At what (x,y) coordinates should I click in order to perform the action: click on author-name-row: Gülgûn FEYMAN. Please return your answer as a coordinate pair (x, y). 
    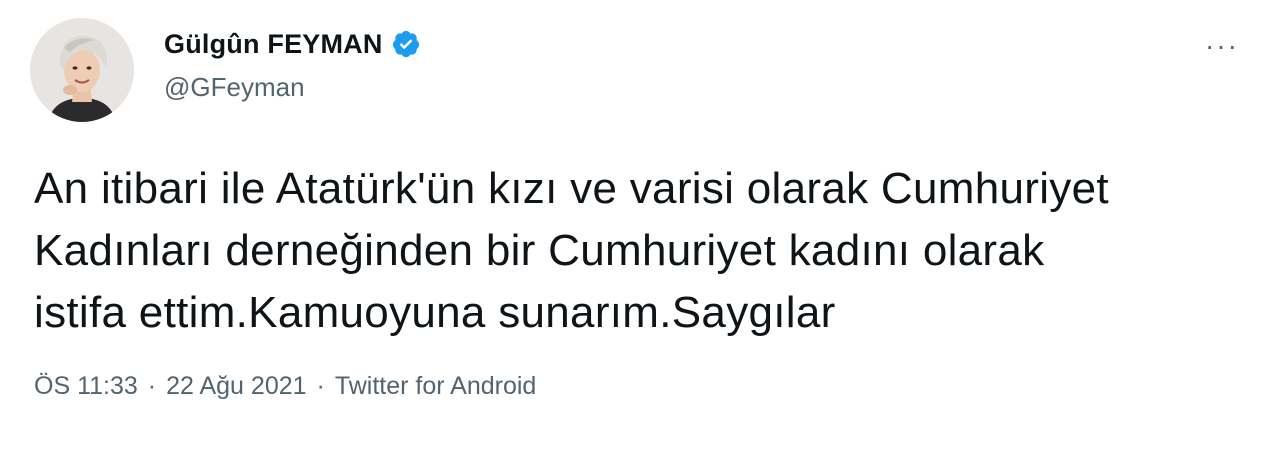
    Looking at the image, I should click on (292, 44).